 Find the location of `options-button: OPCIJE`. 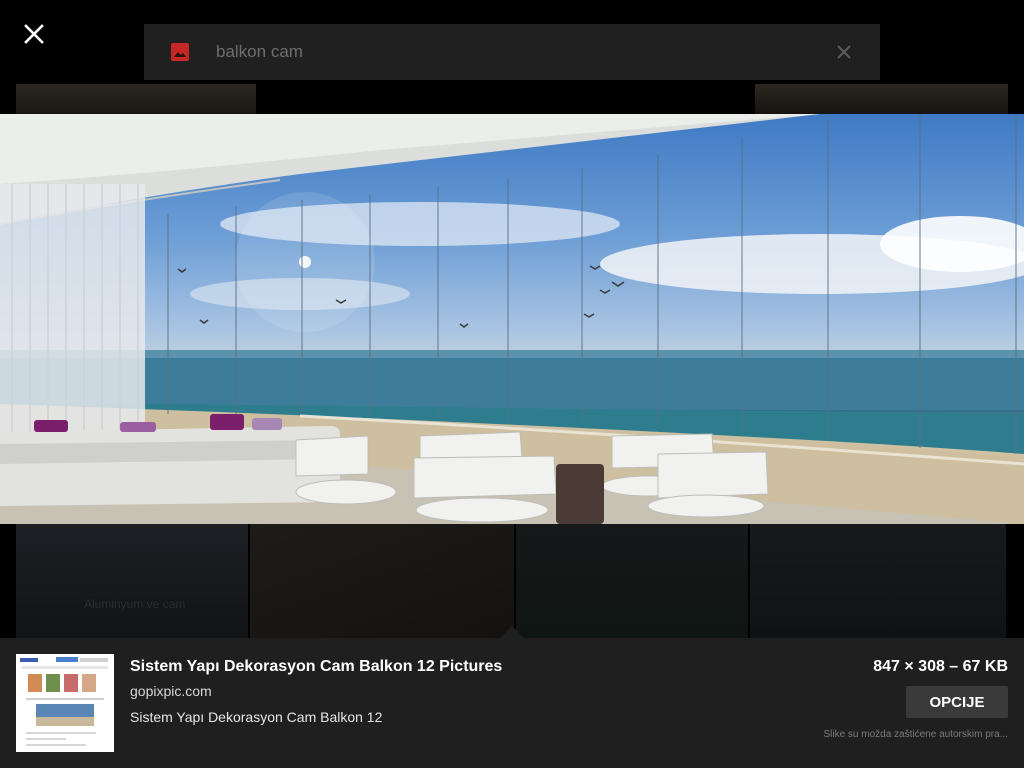

options-button: OPCIJE is located at coordinates (957, 702).